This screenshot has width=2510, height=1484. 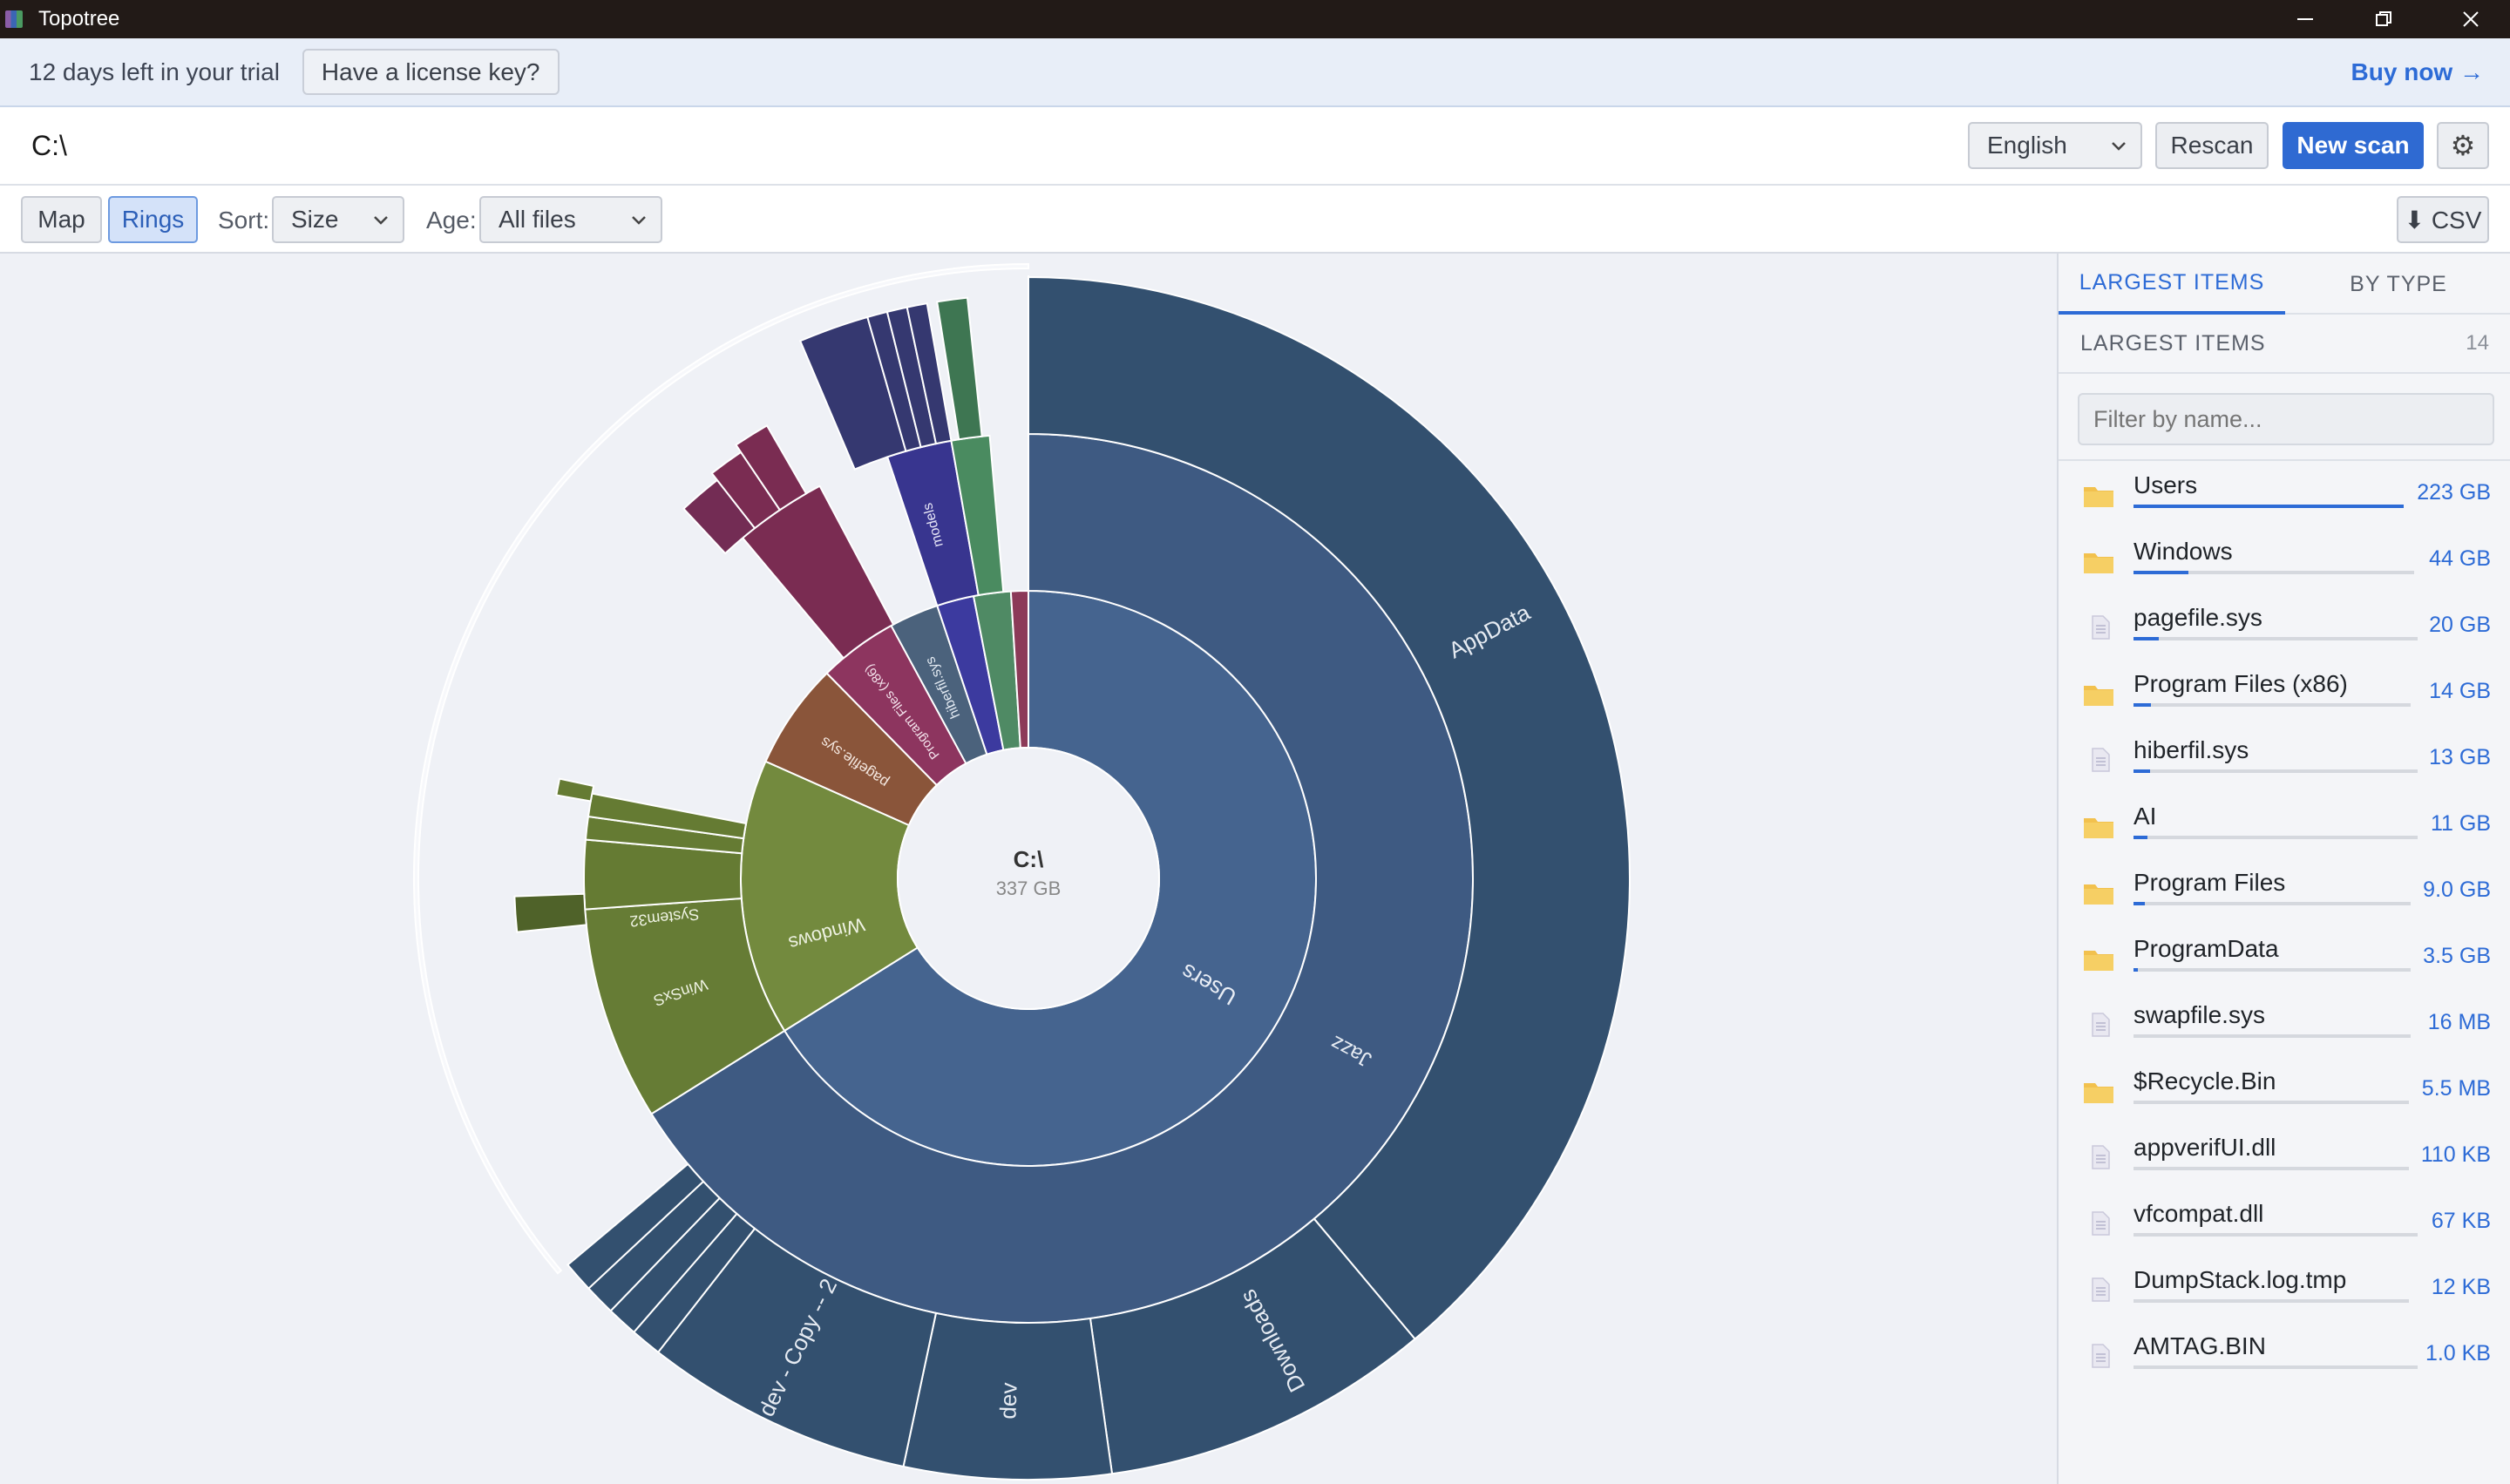 I want to click on list-item: AI 11 GB, so click(x=2284, y=825).